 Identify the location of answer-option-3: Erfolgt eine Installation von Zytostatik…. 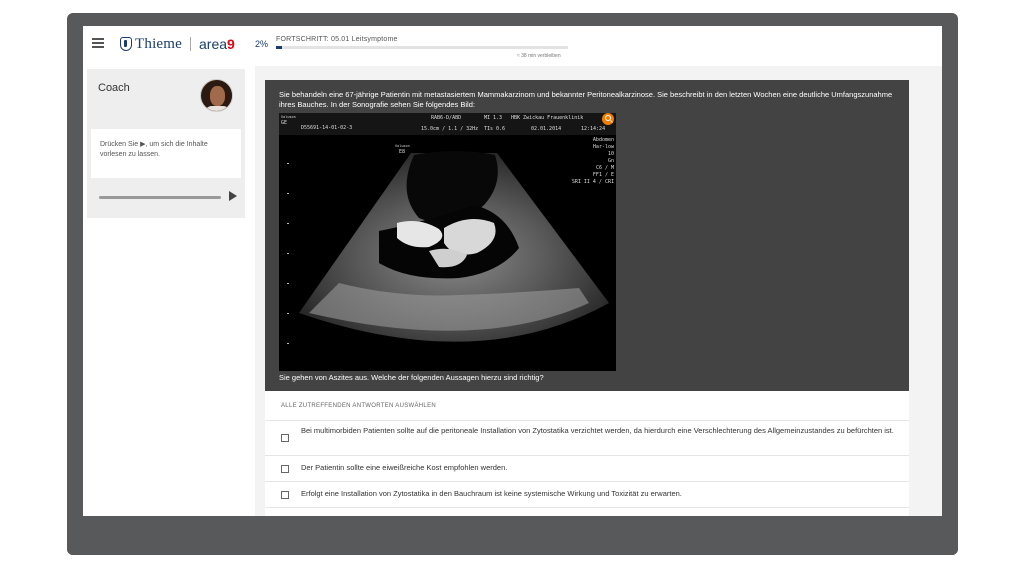
(587, 494).